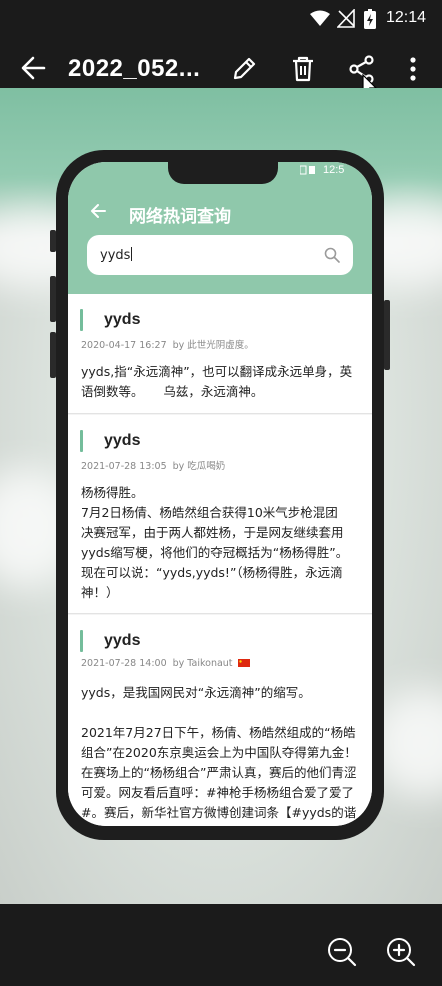 The height and width of the screenshot is (986, 442). I want to click on trash-icon, so click(303, 69).